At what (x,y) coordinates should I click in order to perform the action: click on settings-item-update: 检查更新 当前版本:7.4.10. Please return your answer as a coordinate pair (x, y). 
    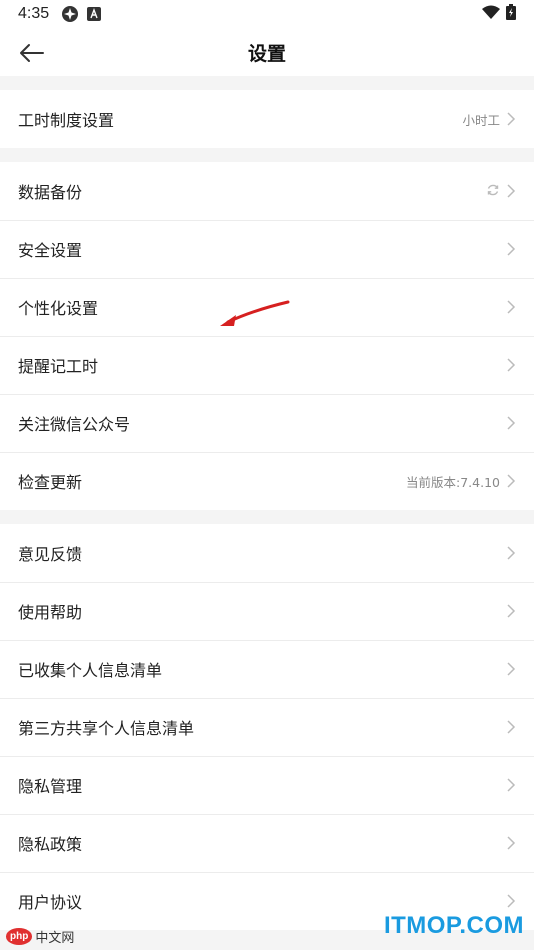
    Looking at the image, I should click on (267, 481).